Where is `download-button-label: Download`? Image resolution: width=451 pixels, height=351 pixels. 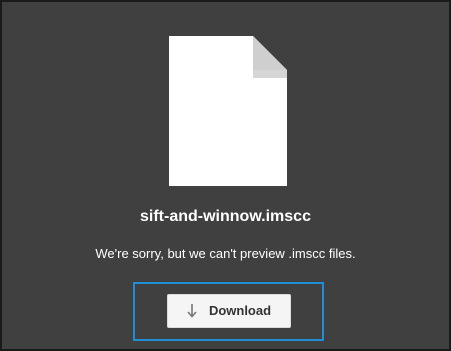 download-button-label: Download is located at coordinates (240, 310).